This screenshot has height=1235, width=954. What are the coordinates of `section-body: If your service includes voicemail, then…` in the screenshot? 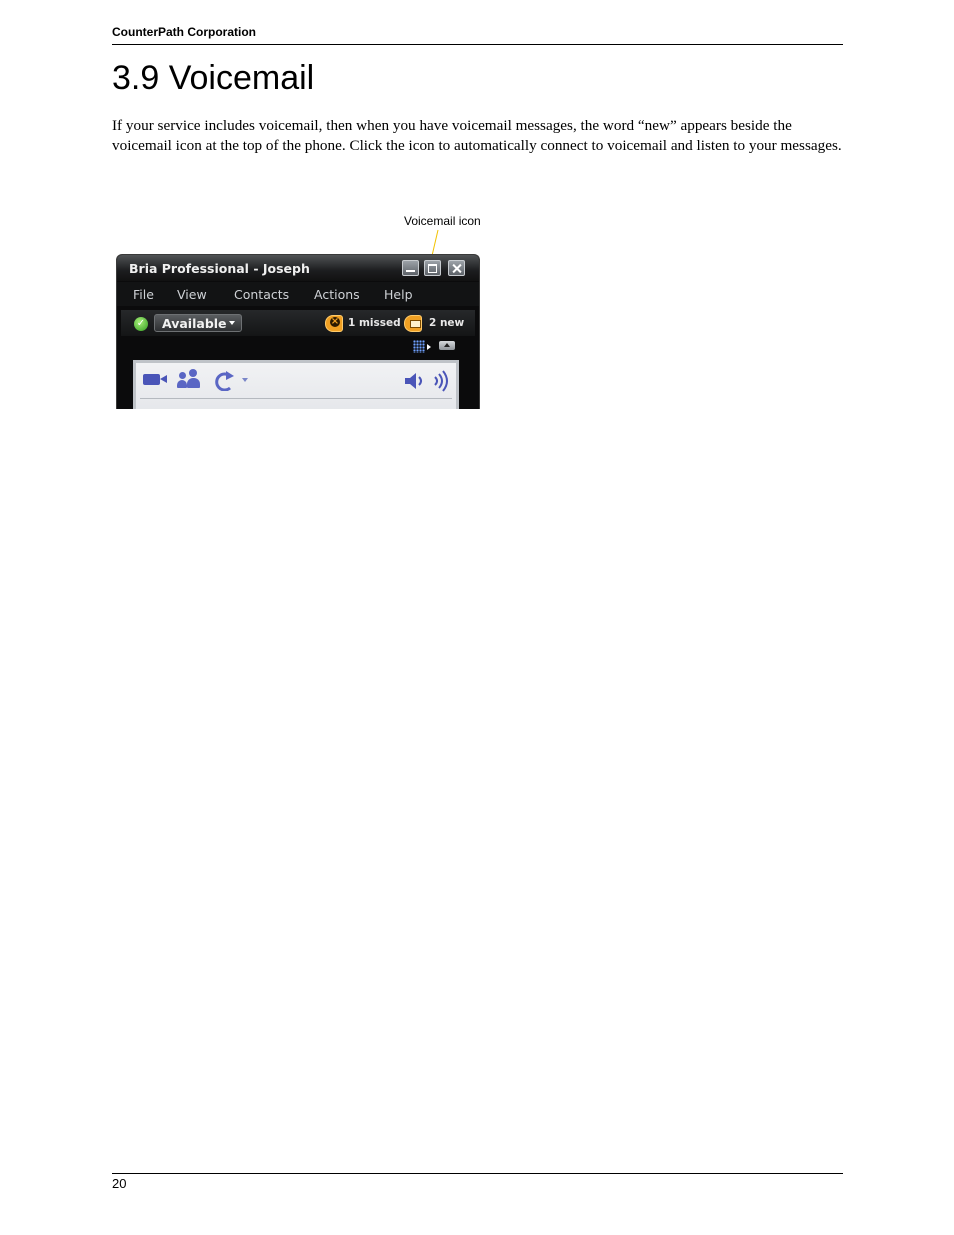 It's located at (477, 135).